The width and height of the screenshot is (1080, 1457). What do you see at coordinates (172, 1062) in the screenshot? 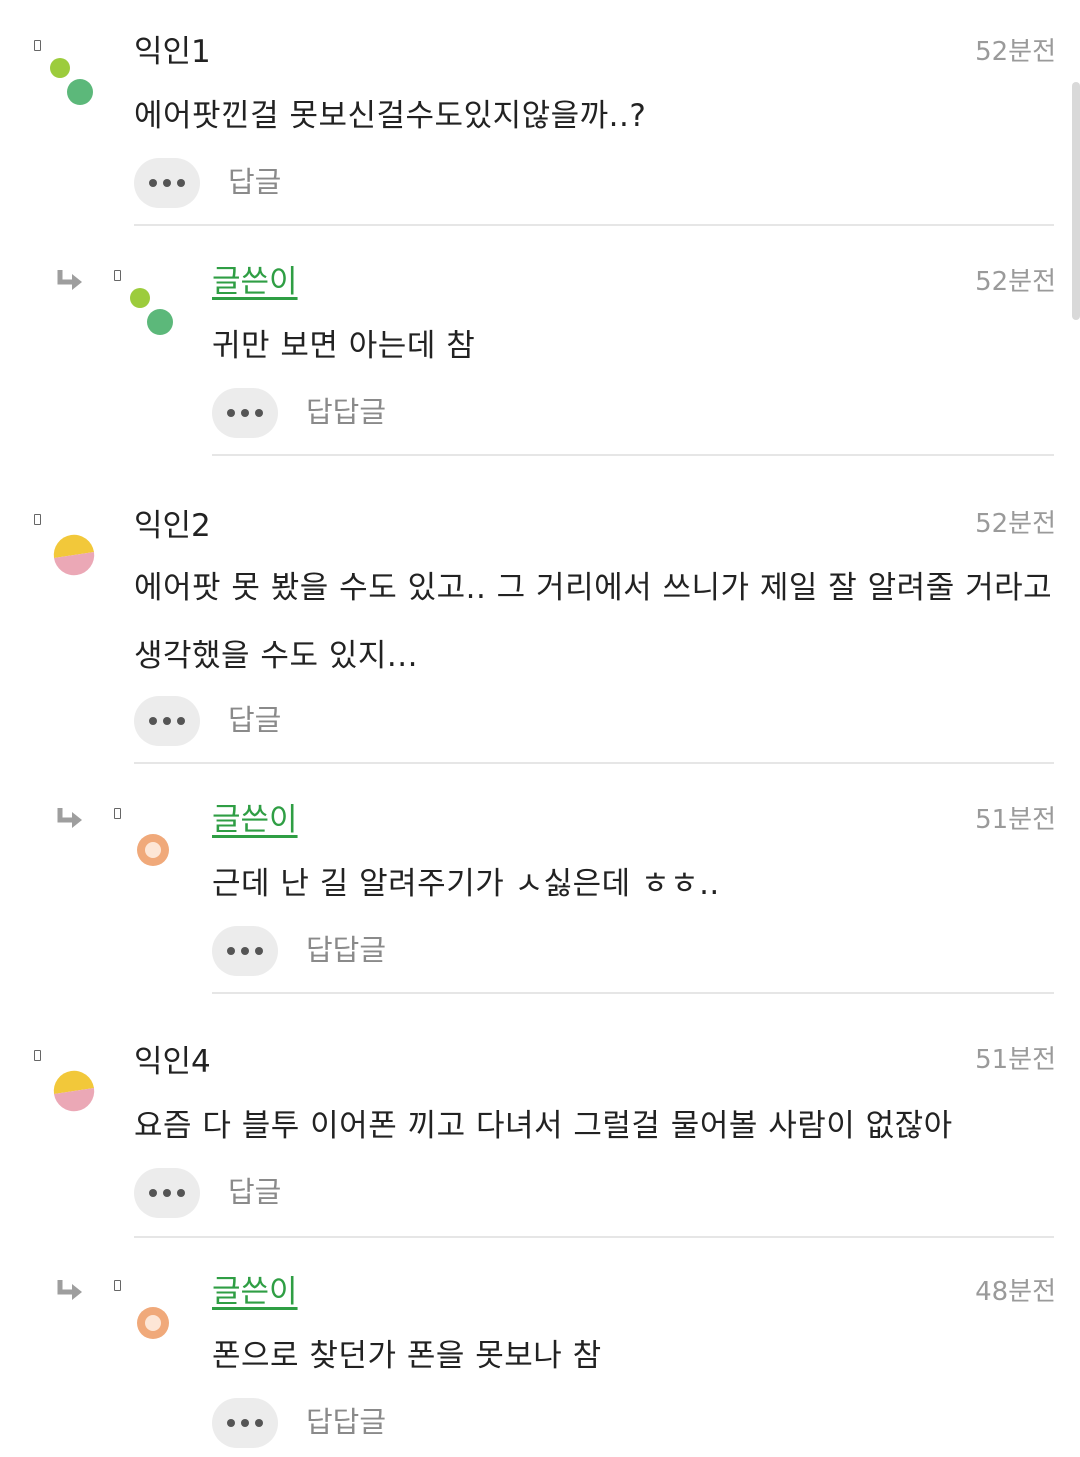
I see `comment-author: 익인4` at bounding box center [172, 1062].